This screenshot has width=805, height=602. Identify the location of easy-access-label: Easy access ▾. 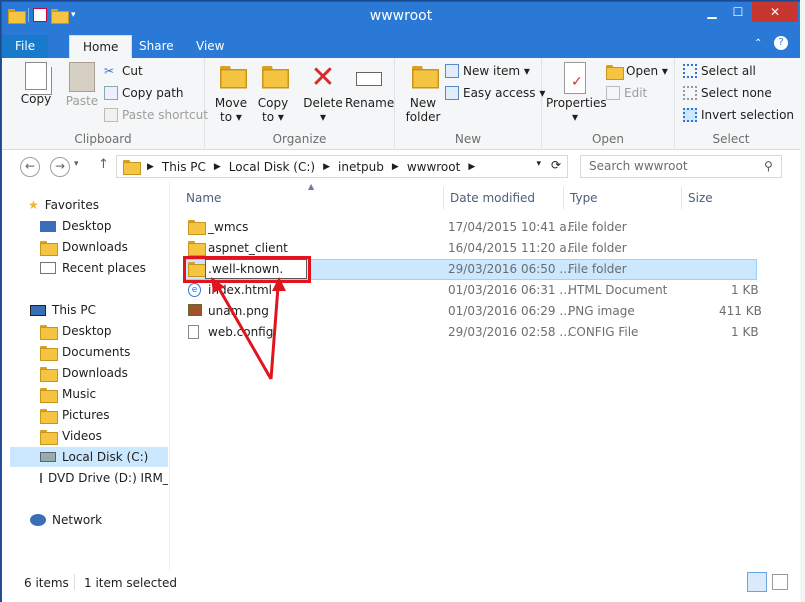
(504, 93).